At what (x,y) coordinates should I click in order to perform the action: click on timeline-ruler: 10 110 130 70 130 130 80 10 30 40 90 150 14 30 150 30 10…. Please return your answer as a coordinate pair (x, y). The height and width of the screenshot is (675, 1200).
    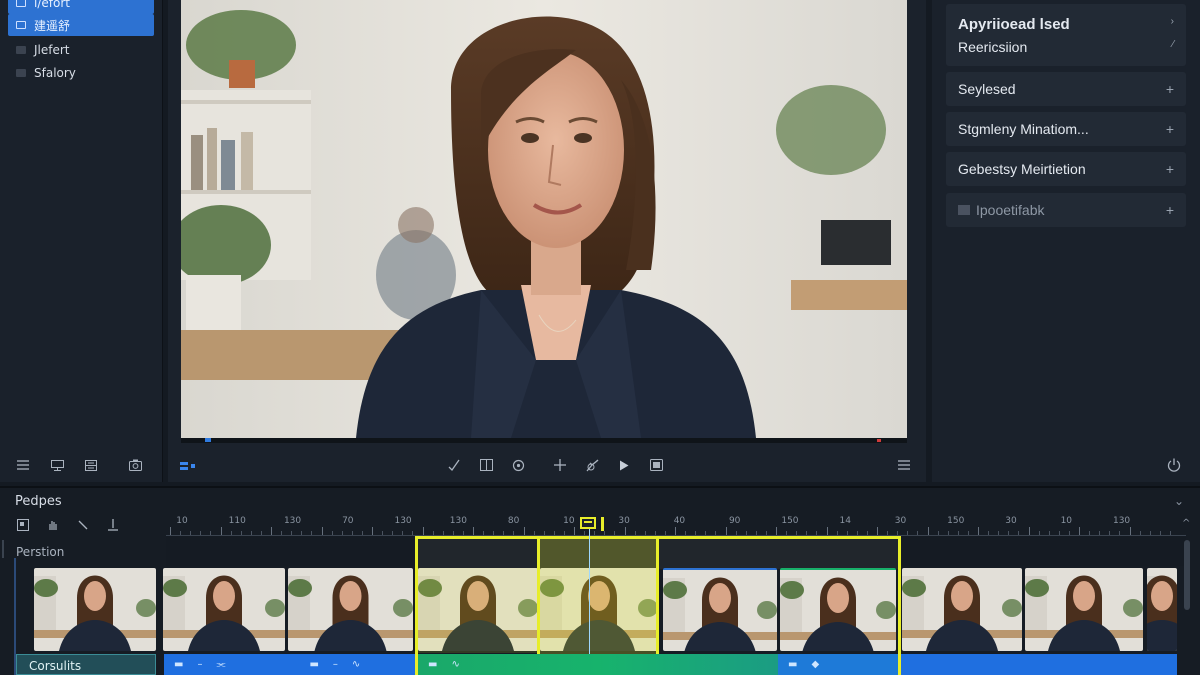
    Looking at the image, I should click on (675, 523).